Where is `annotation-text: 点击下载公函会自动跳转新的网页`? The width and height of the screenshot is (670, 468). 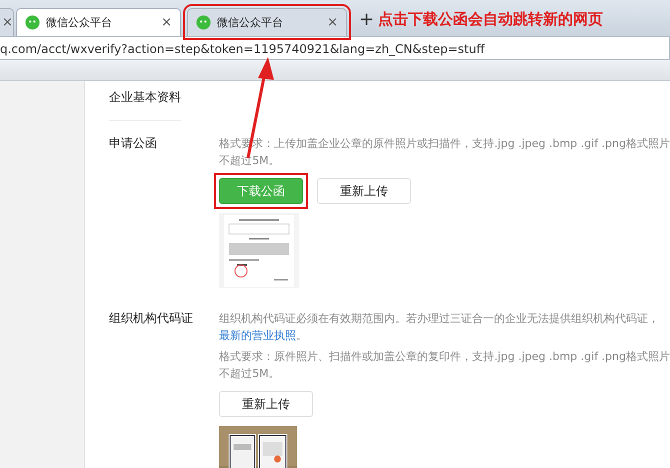 annotation-text: 点击下载公函会自动跳转新的网页 is located at coordinates (491, 19).